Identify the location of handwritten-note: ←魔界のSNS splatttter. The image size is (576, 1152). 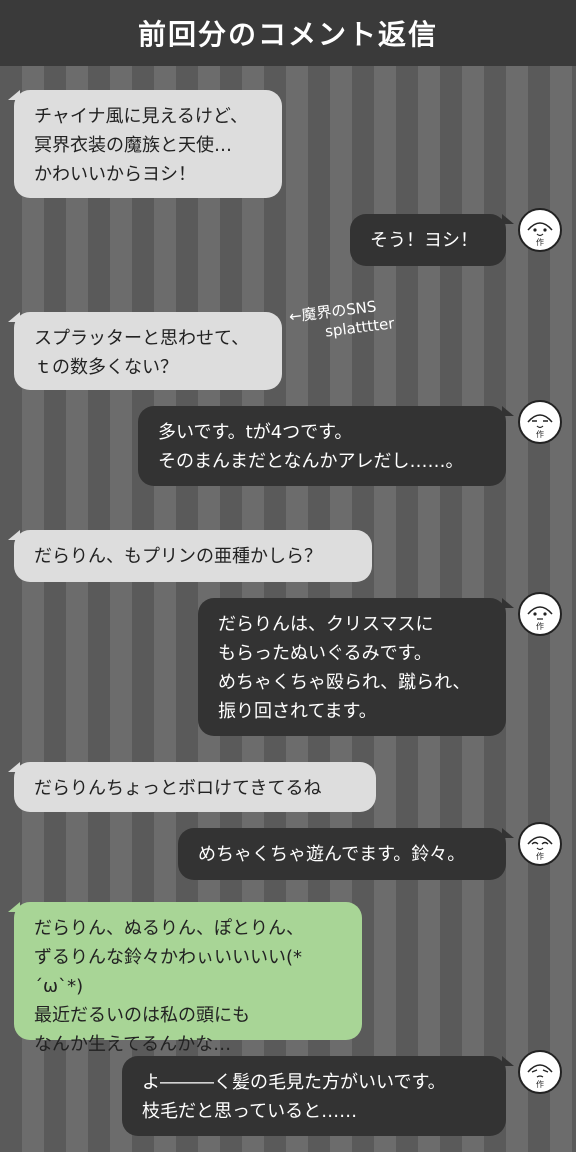
(341, 320).